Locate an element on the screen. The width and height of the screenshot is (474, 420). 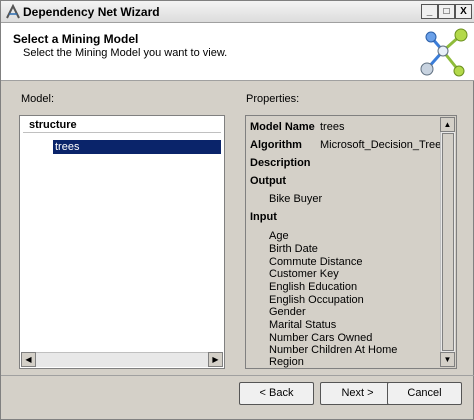
scroll-up-icon: ▲ is located at coordinates (447, 124).